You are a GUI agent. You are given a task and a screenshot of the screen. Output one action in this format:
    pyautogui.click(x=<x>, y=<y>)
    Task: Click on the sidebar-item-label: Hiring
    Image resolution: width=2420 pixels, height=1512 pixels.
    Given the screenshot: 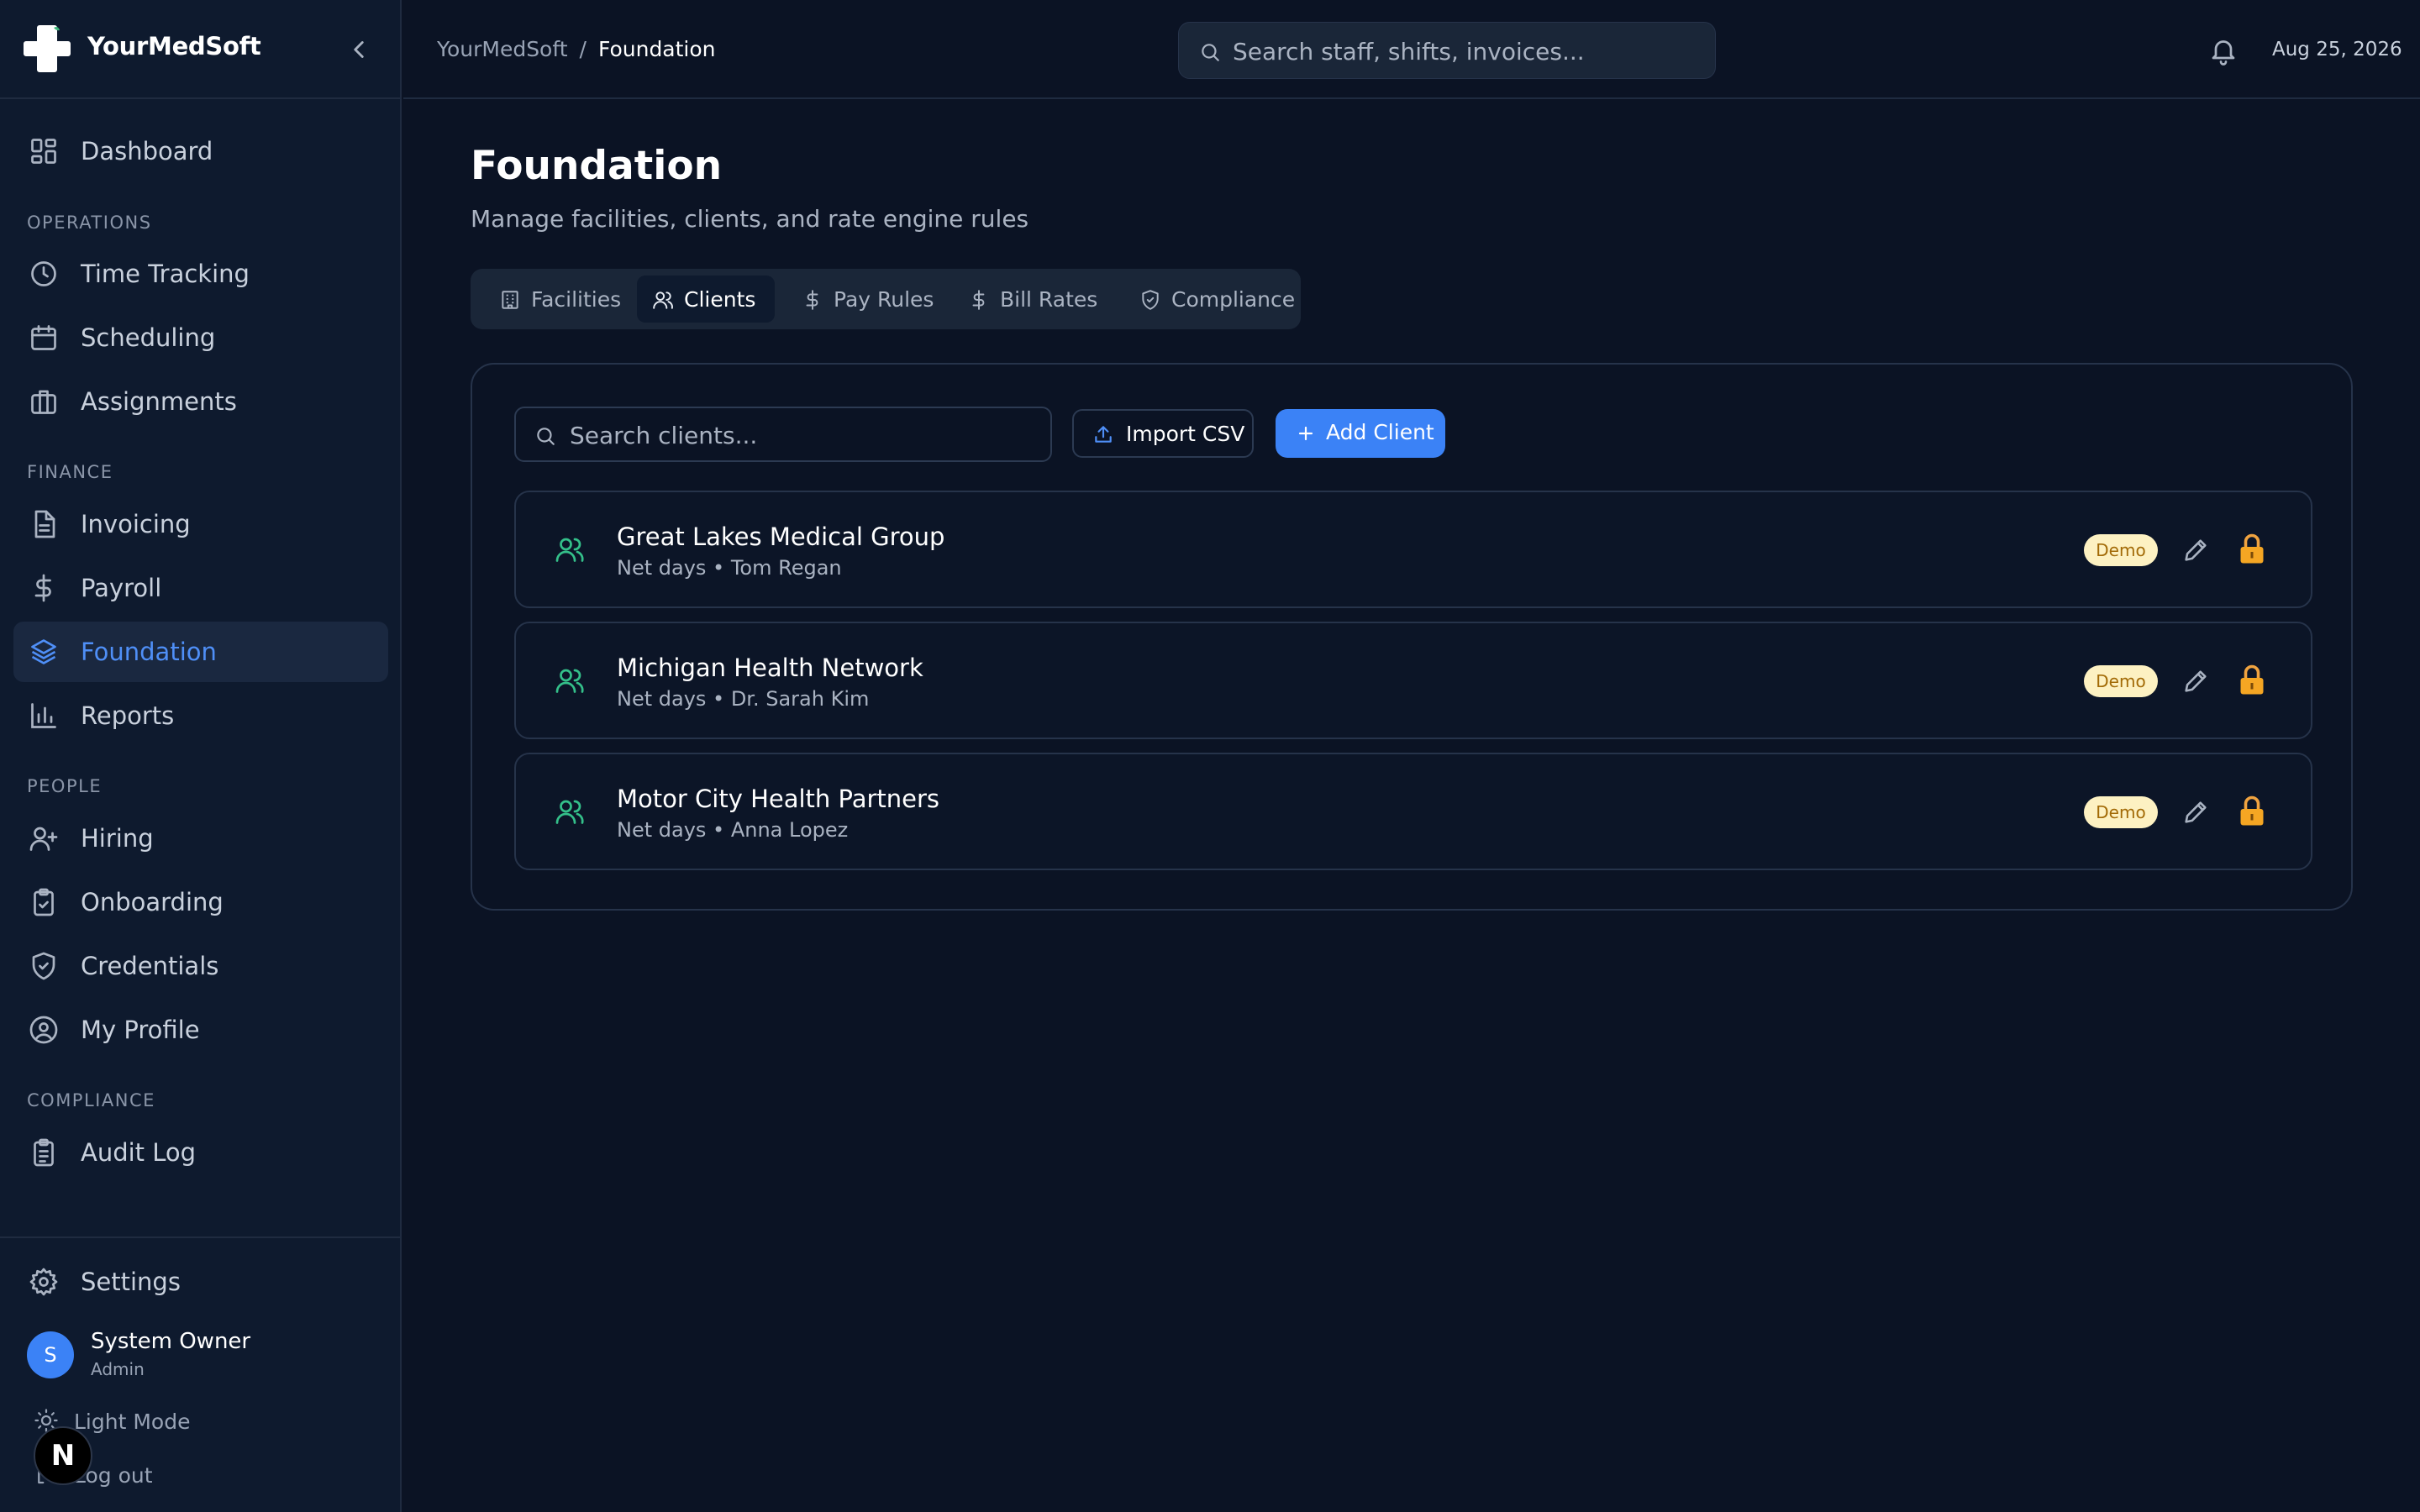 What is the action you would take?
    pyautogui.click(x=117, y=838)
    